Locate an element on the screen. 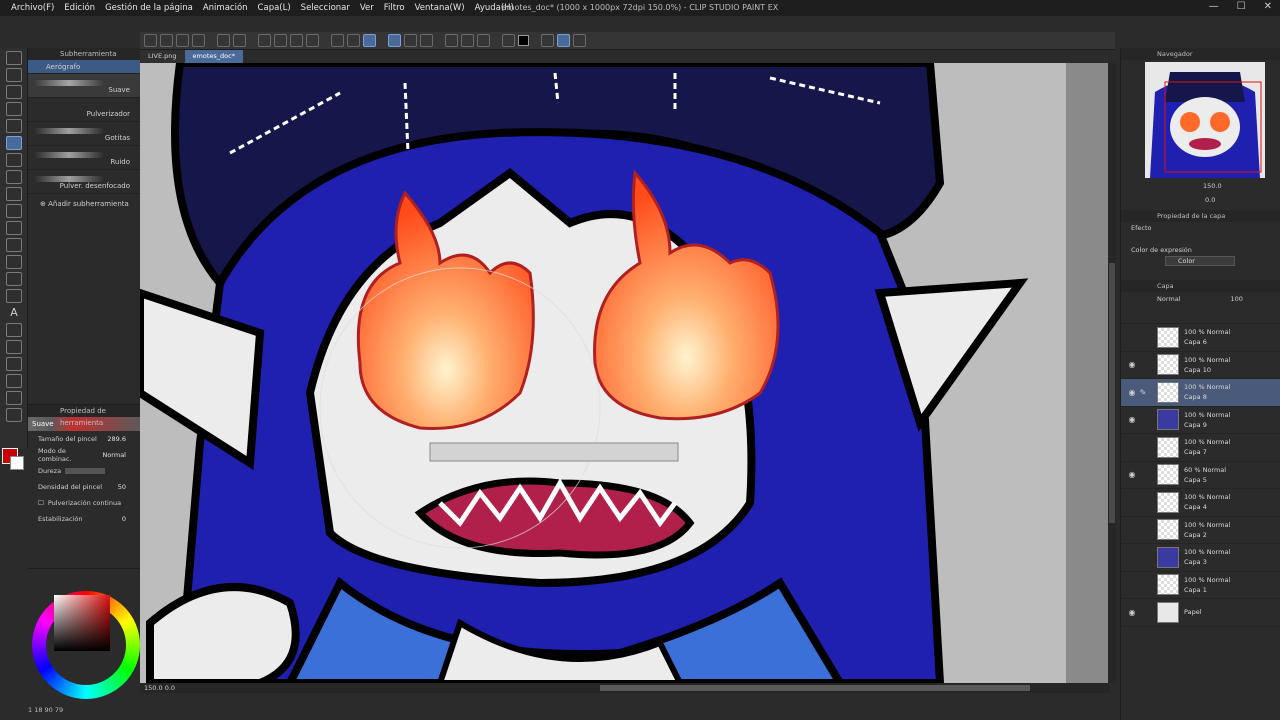  layer-row: ◉ 60 % Normal Capa 5 is located at coordinates (1200, 475).